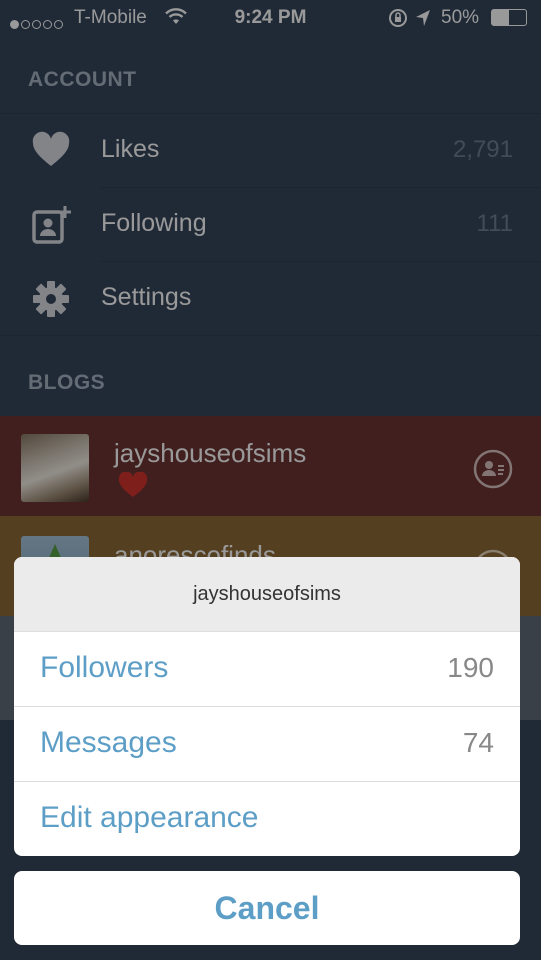 This screenshot has height=960, width=541. What do you see at coordinates (267, 743) in the screenshot?
I see `messages-option: Messages 74` at bounding box center [267, 743].